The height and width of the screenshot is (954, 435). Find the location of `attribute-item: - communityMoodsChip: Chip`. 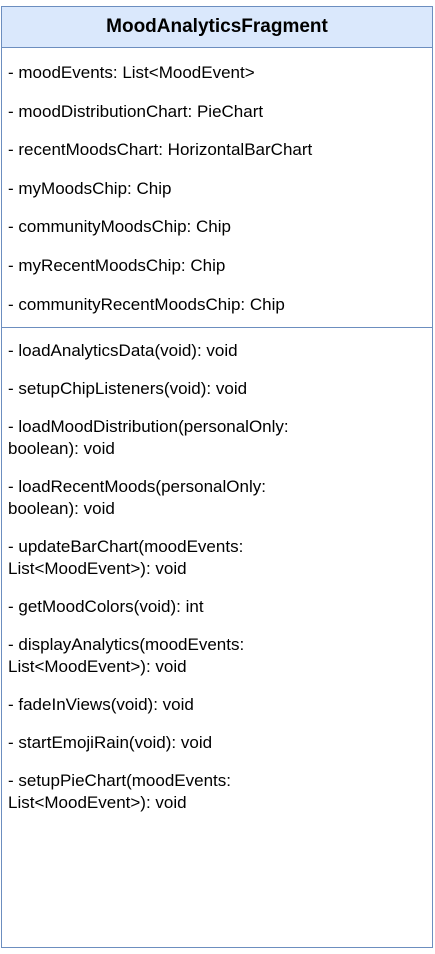

attribute-item: - communityMoodsChip: Chip is located at coordinates (119, 227).